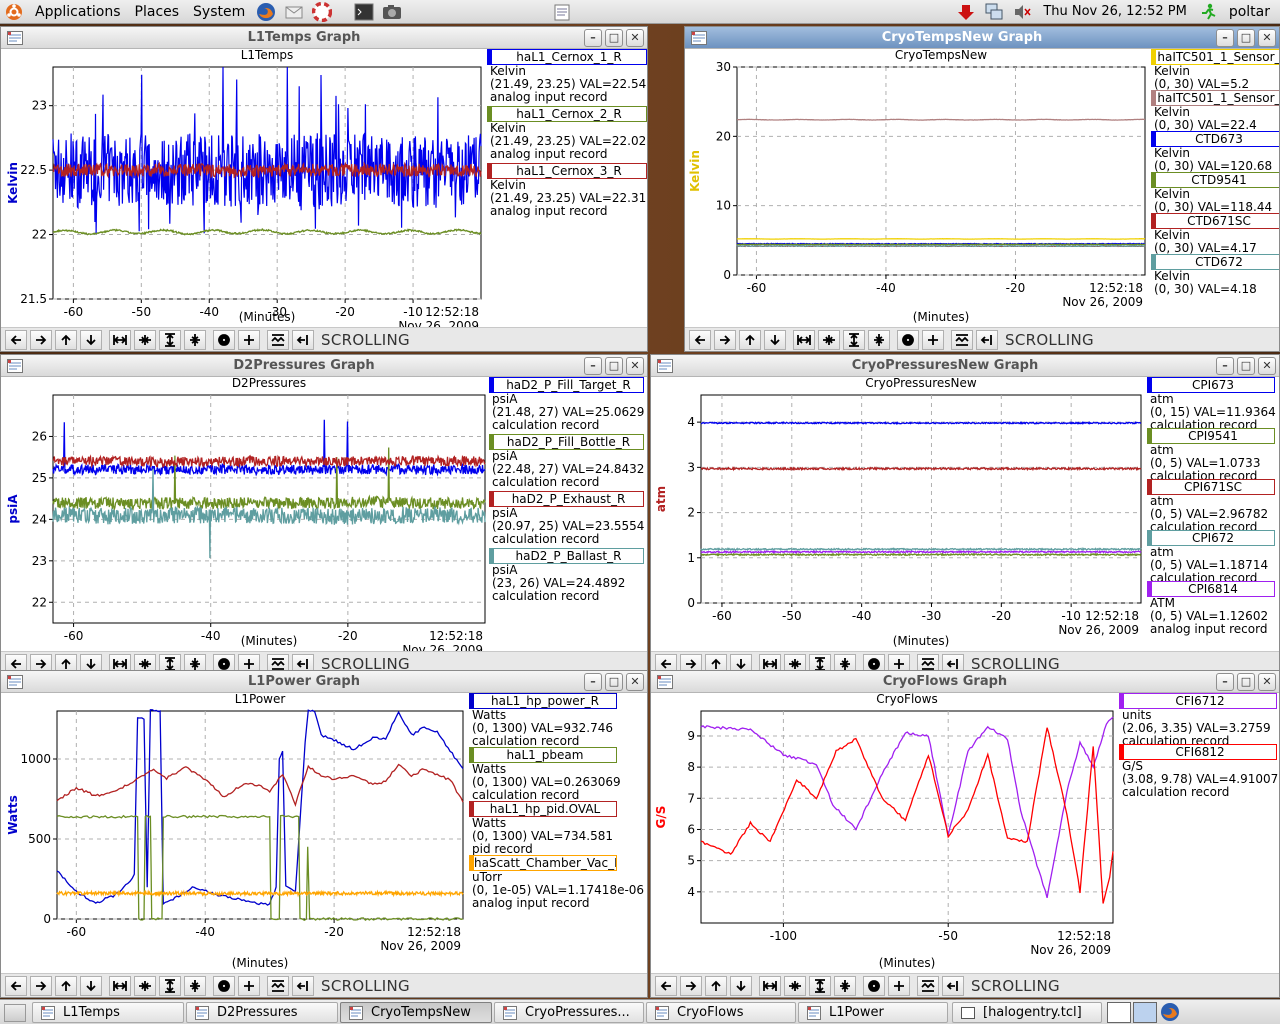 The width and height of the screenshot is (1280, 1024). Describe the element at coordinates (543, 701) in the screenshot. I see `legend-chip: haL1_hp_power_R` at that location.